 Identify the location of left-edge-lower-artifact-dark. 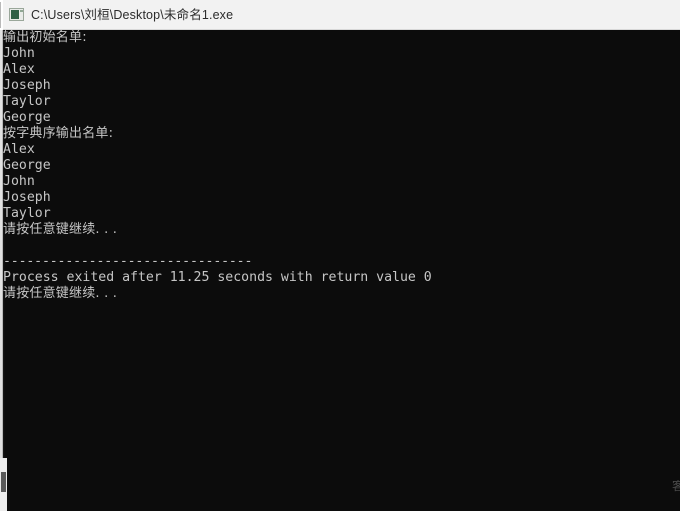
(3, 482).